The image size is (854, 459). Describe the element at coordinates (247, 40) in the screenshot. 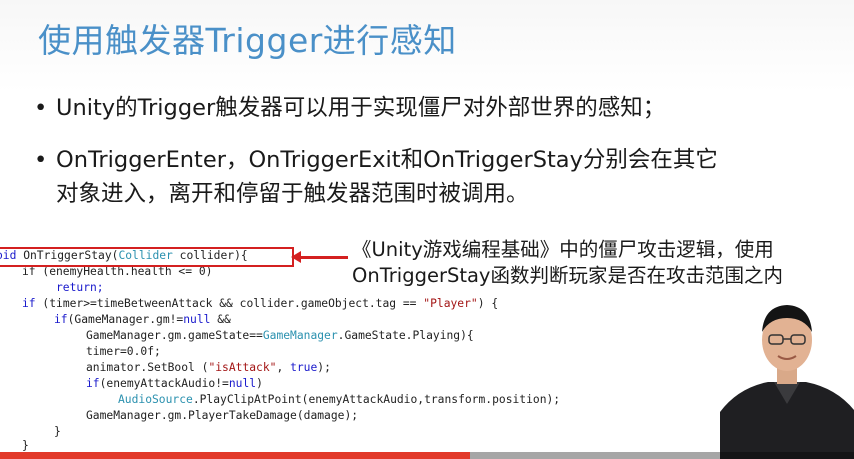

I see `slide-title: 使用触发器Trigger进行感知` at that location.